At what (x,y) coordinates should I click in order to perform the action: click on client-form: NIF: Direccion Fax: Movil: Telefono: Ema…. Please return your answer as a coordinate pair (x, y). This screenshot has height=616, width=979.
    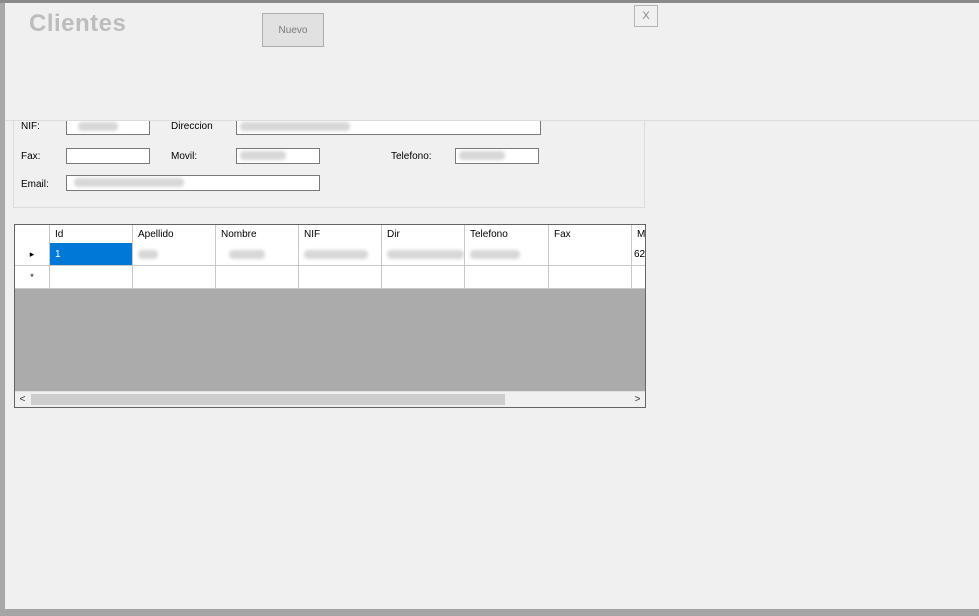
    Looking at the image, I should click on (329, 158).